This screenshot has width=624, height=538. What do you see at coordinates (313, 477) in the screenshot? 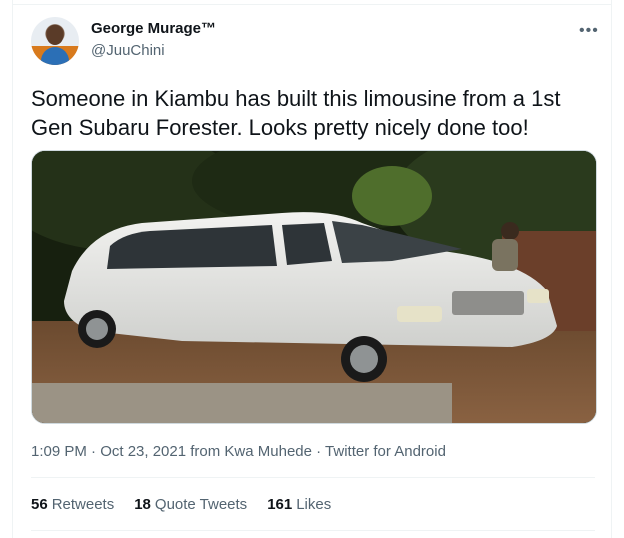
I see `stats-top-divider` at bounding box center [313, 477].